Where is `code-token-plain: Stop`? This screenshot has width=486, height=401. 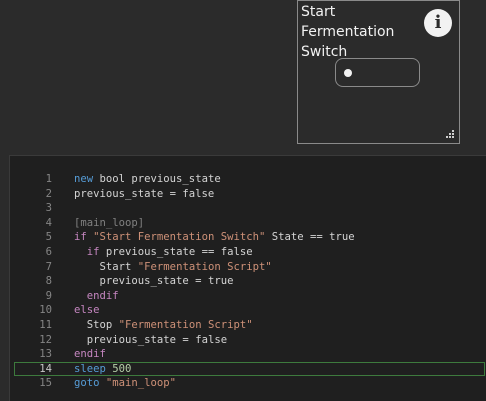
code-token-plain: Stop is located at coordinates (102, 324).